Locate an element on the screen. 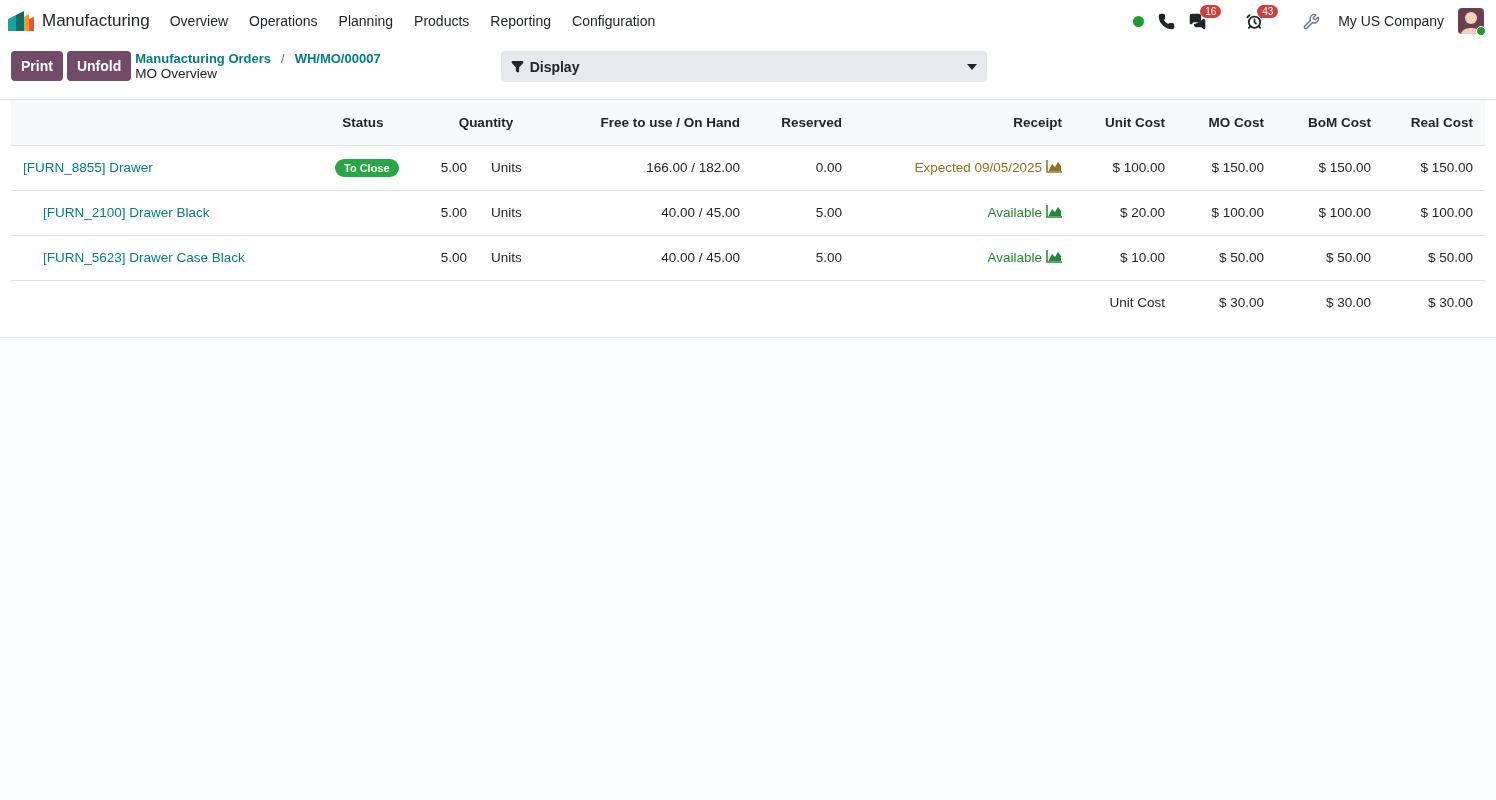 The width and height of the screenshot is (1496, 800). column-header: MO Cost is located at coordinates (1226, 122).